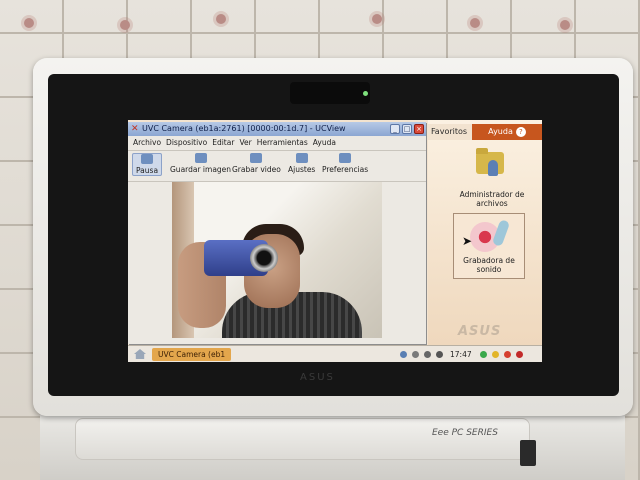 This screenshot has width=640, height=480. Describe the element at coordinates (483, 354) in the screenshot. I see `tray-green-icon` at that location.